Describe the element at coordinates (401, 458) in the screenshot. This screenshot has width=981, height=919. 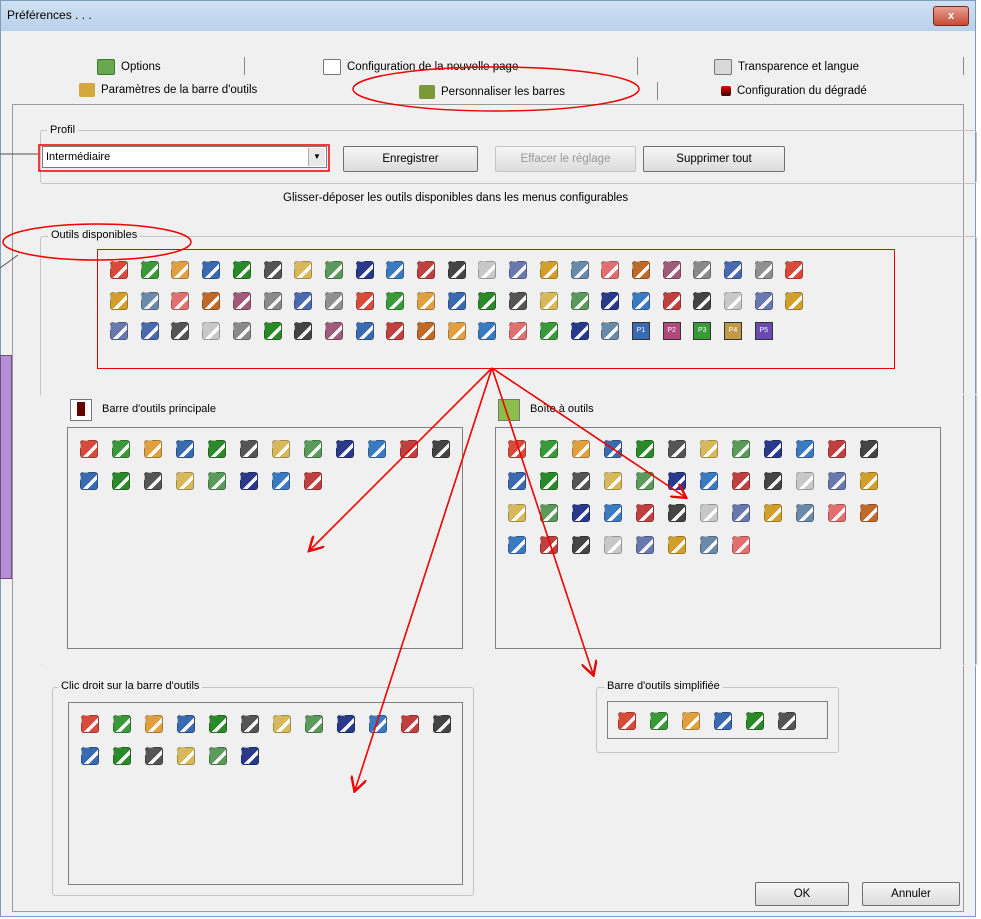
I see `arrow-to-main-toolbar` at that location.